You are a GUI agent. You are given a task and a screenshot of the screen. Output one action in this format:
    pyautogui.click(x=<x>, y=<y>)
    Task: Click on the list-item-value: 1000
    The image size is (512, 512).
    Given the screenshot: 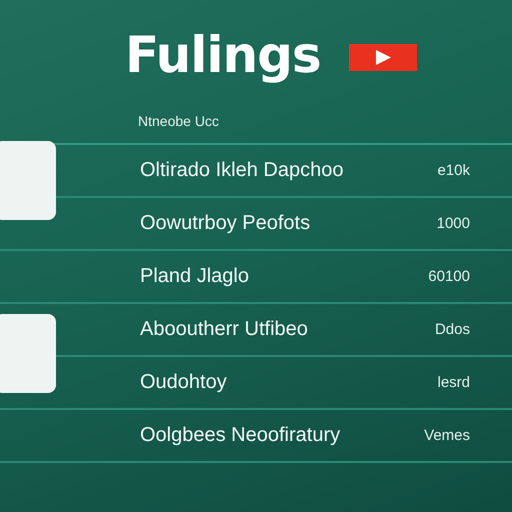 What is the action you would take?
    pyautogui.click(x=453, y=223)
    